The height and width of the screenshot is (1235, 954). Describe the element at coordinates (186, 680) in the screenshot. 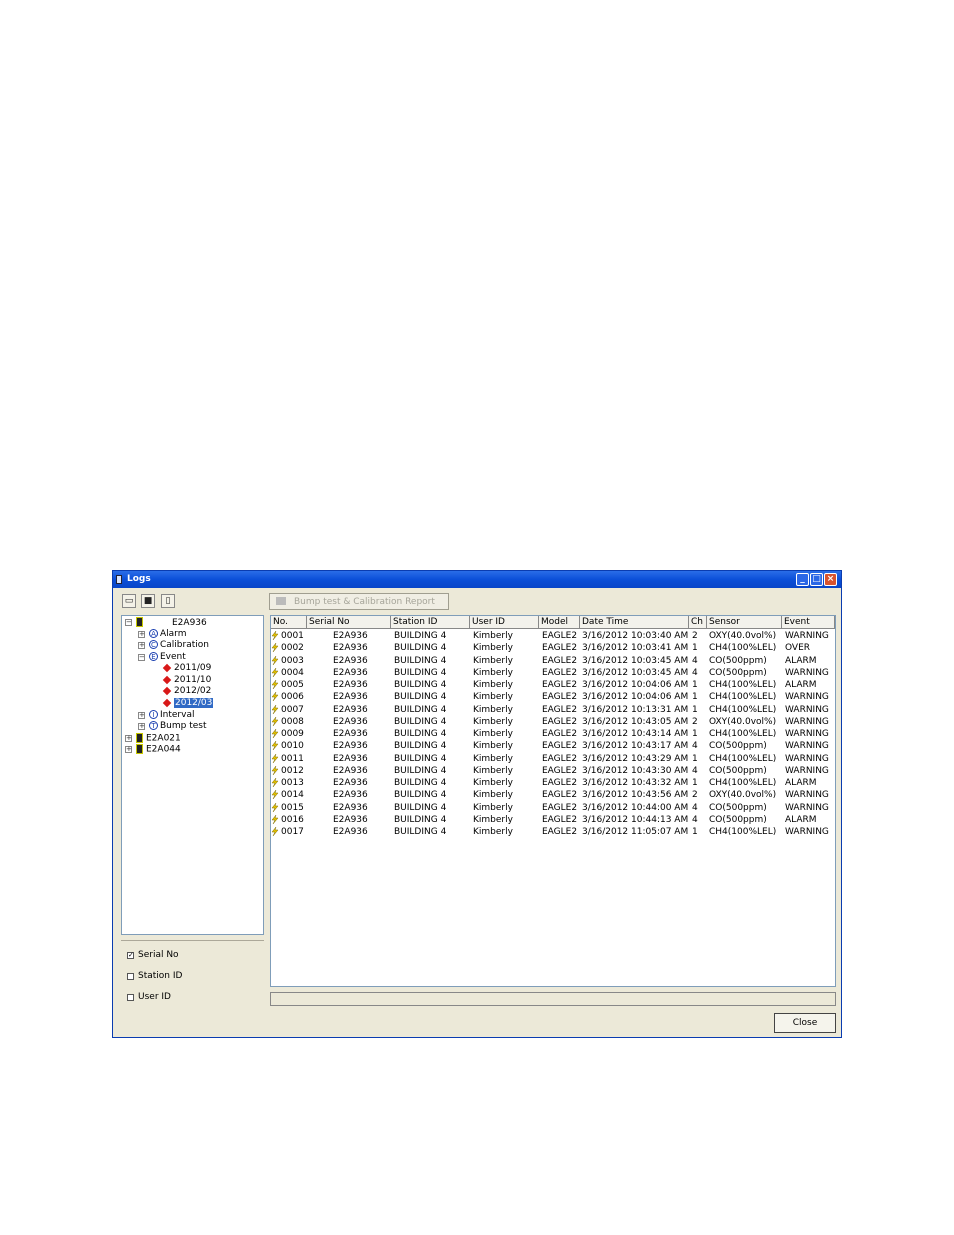

I see `tree-node-date: 2011/10` at that location.